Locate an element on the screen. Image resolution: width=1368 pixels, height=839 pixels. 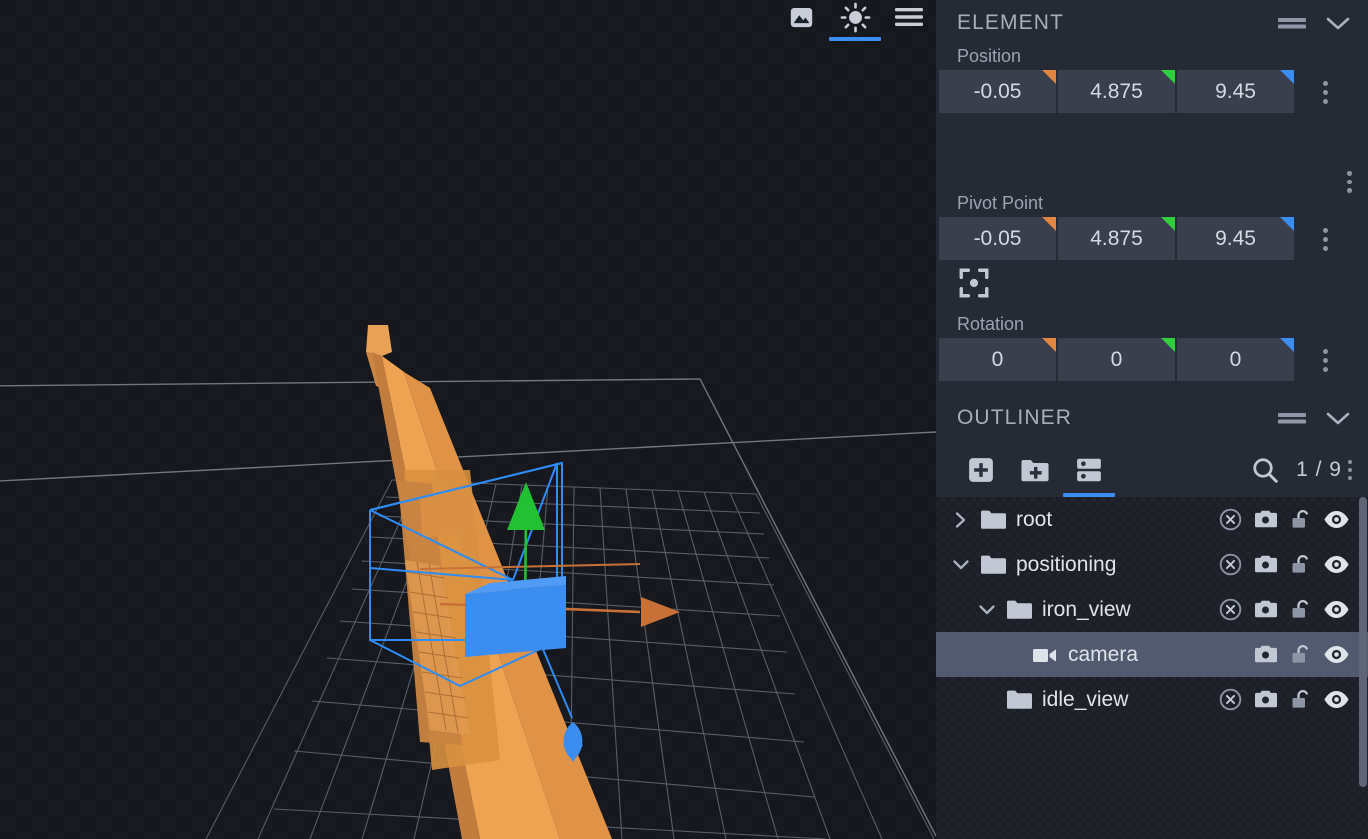
rotation-fields: 0 0 0 is located at coordinates (1116, 359).